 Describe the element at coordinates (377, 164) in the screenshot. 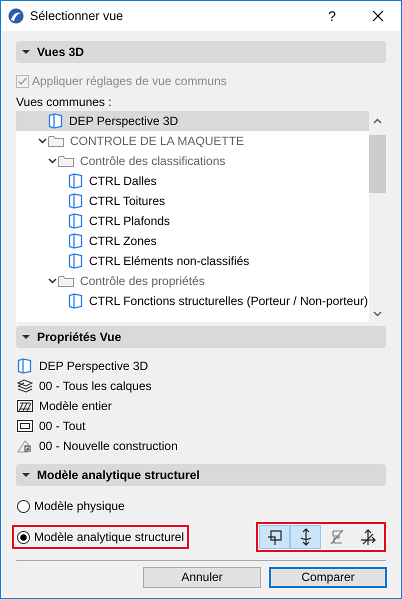

I see `scrollbar-thumb` at that location.